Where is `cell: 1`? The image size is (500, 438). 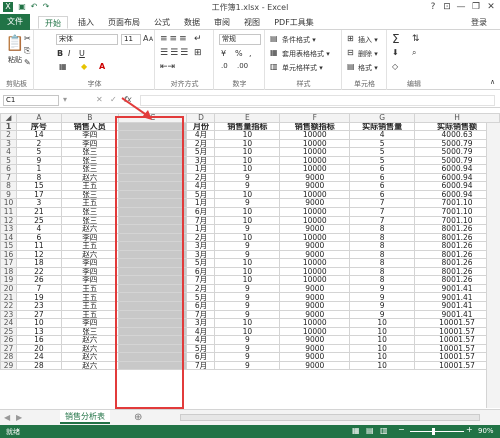 cell: 1 is located at coordinates (38, 169).